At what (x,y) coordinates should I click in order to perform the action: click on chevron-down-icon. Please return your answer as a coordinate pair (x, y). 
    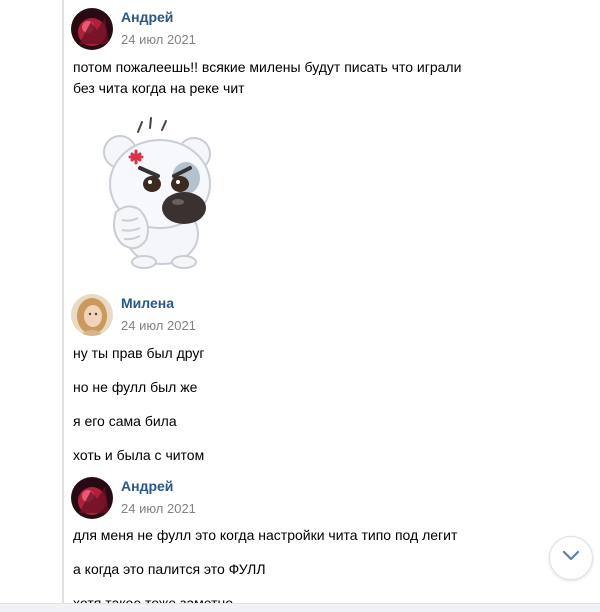
    Looking at the image, I should click on (571, 558).